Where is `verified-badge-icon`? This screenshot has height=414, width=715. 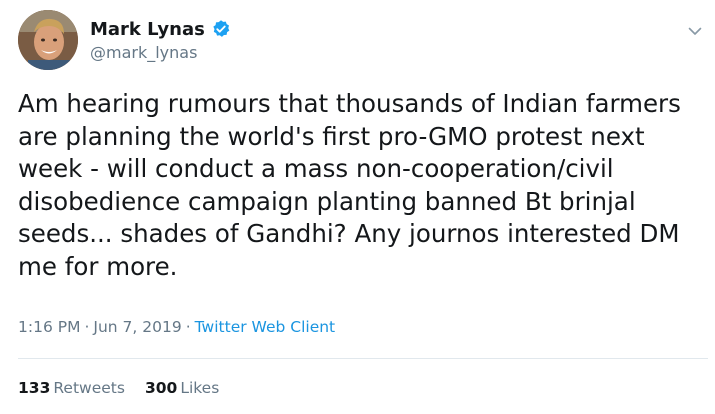
verified-badge-icon is located at coordinates (221, 29).